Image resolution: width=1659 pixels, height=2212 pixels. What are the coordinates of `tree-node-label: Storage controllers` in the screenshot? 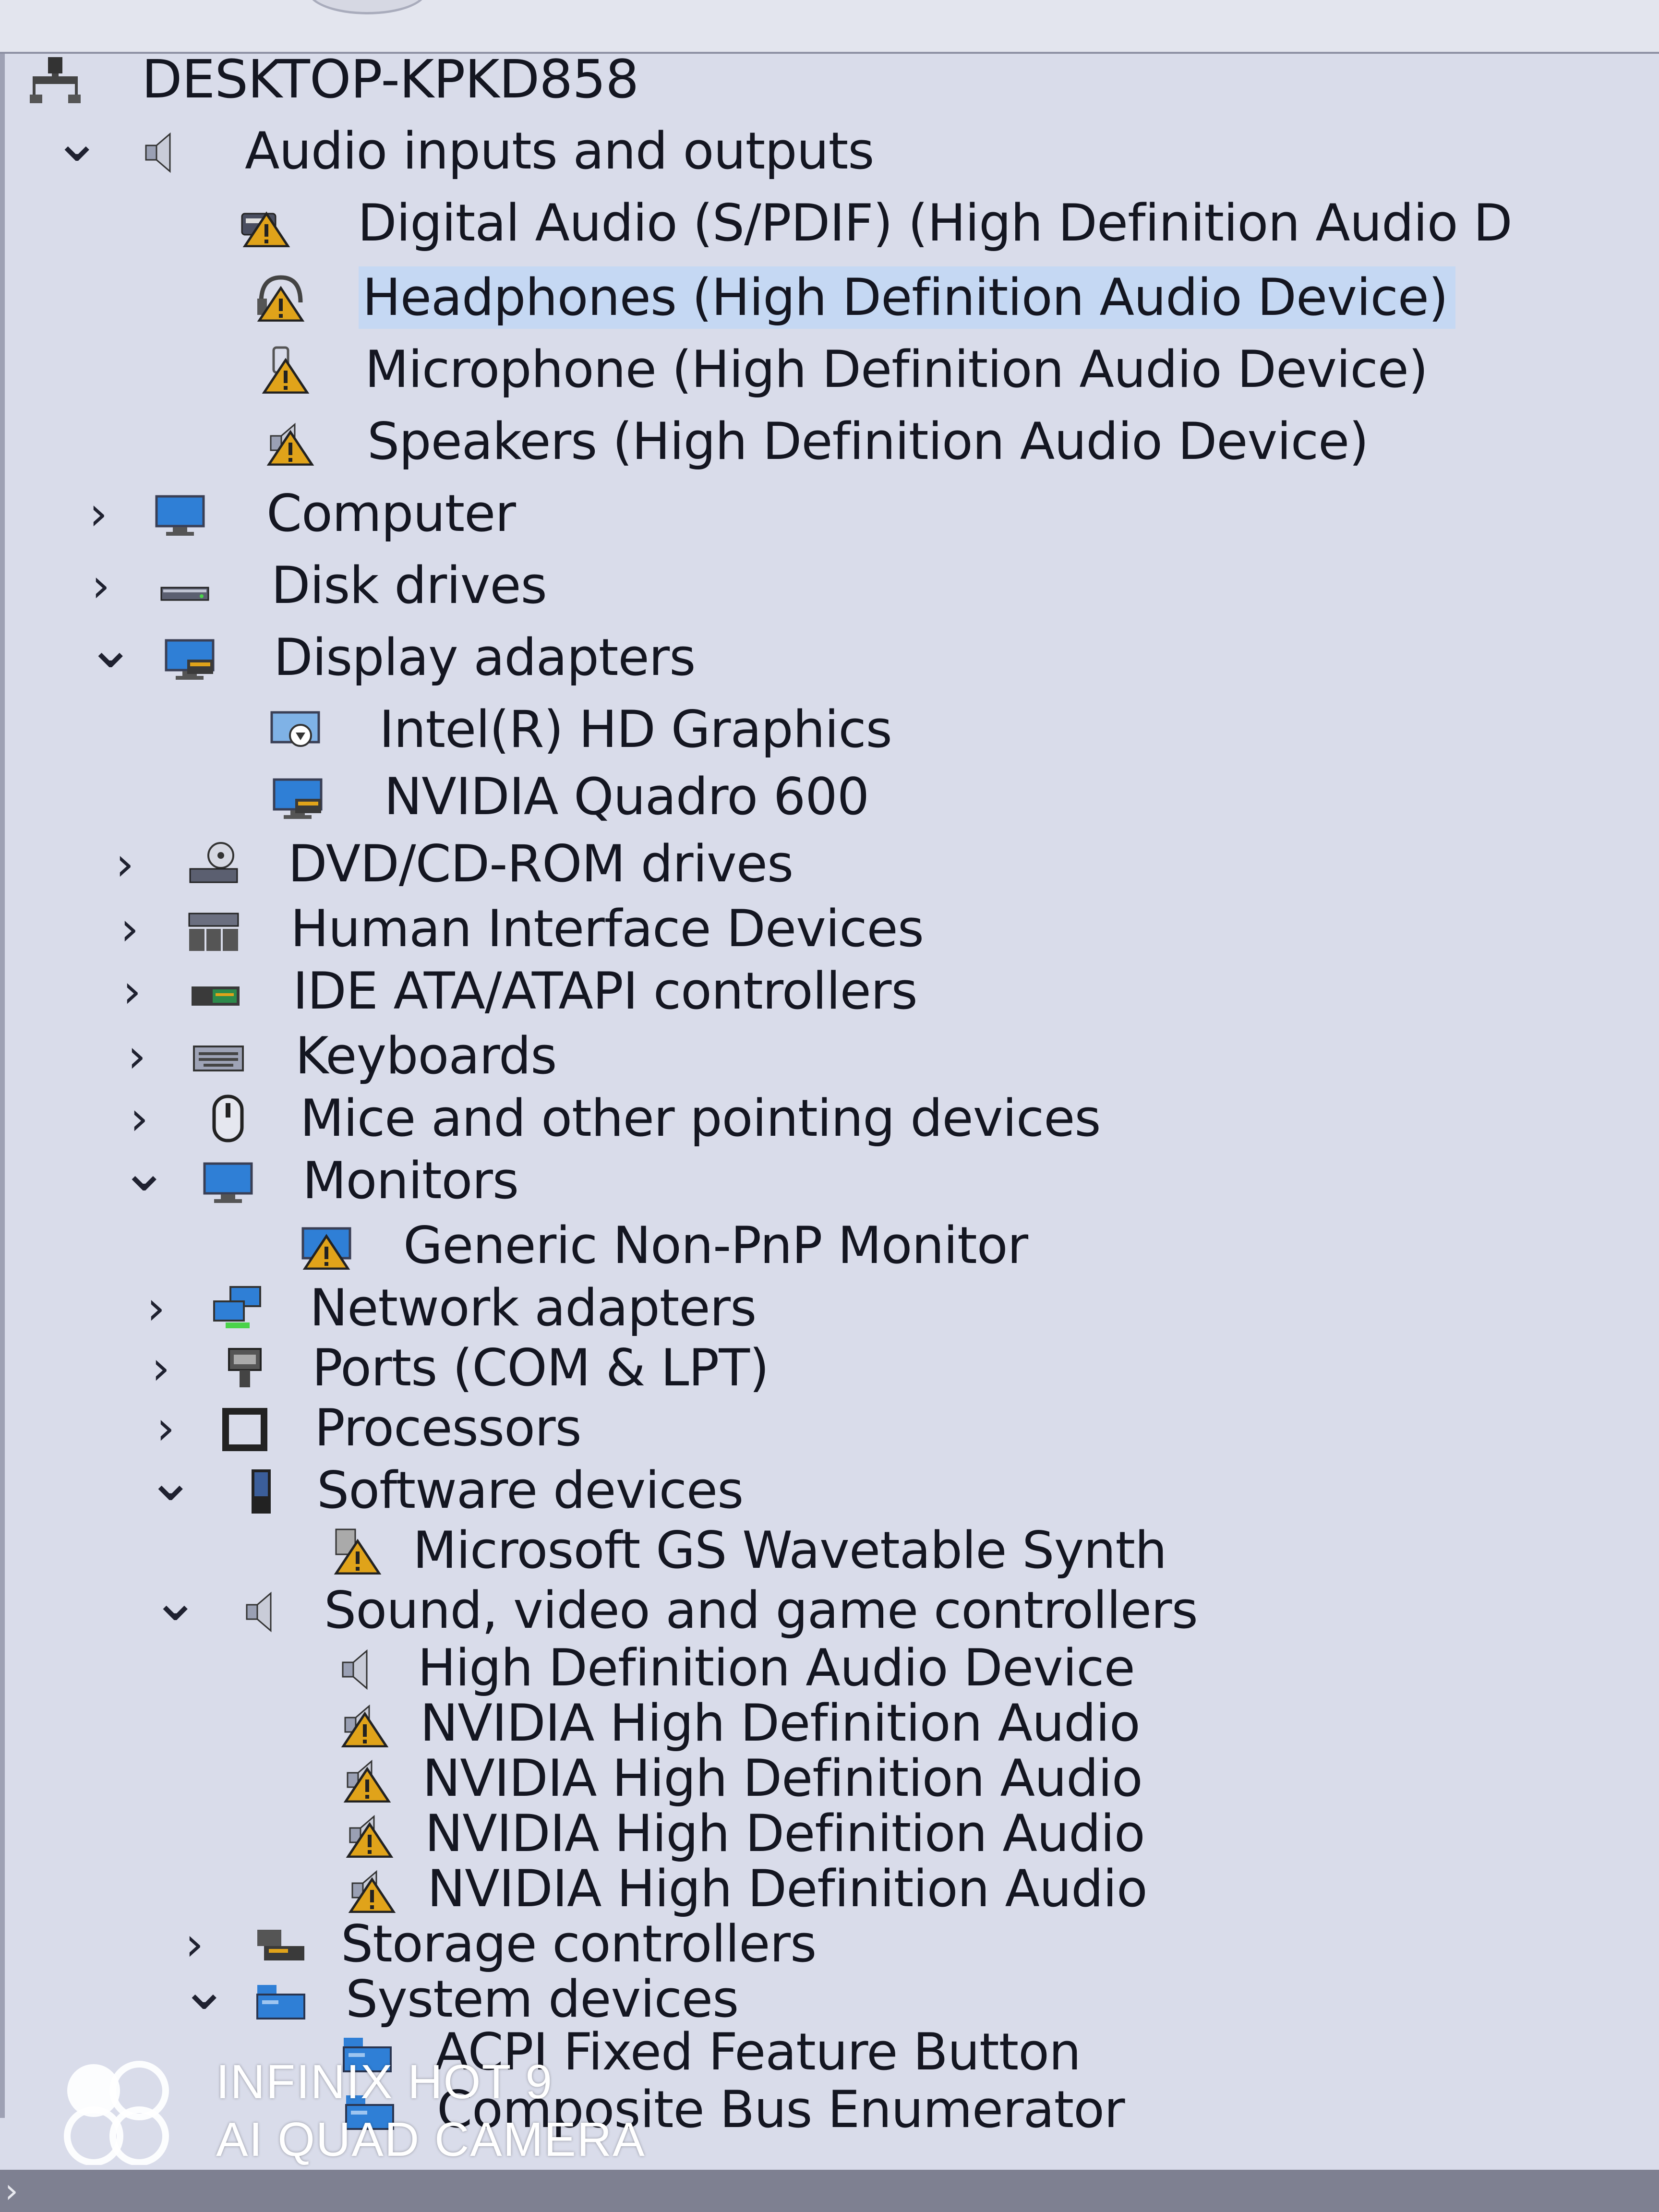 It's located at (579, 1943).